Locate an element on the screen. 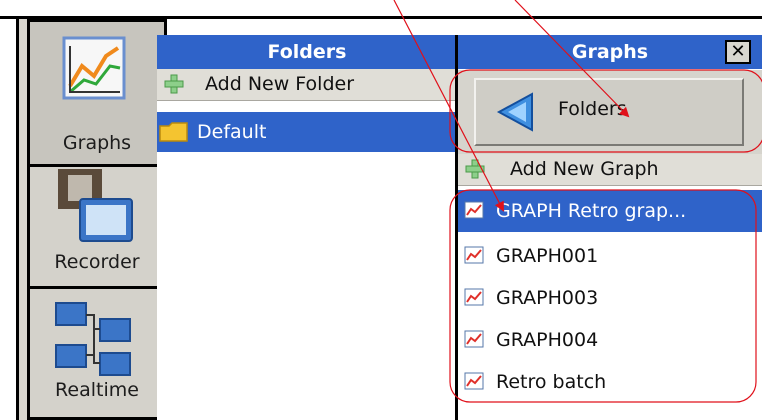  network-computers-icon is located at coordinates (93, 339).